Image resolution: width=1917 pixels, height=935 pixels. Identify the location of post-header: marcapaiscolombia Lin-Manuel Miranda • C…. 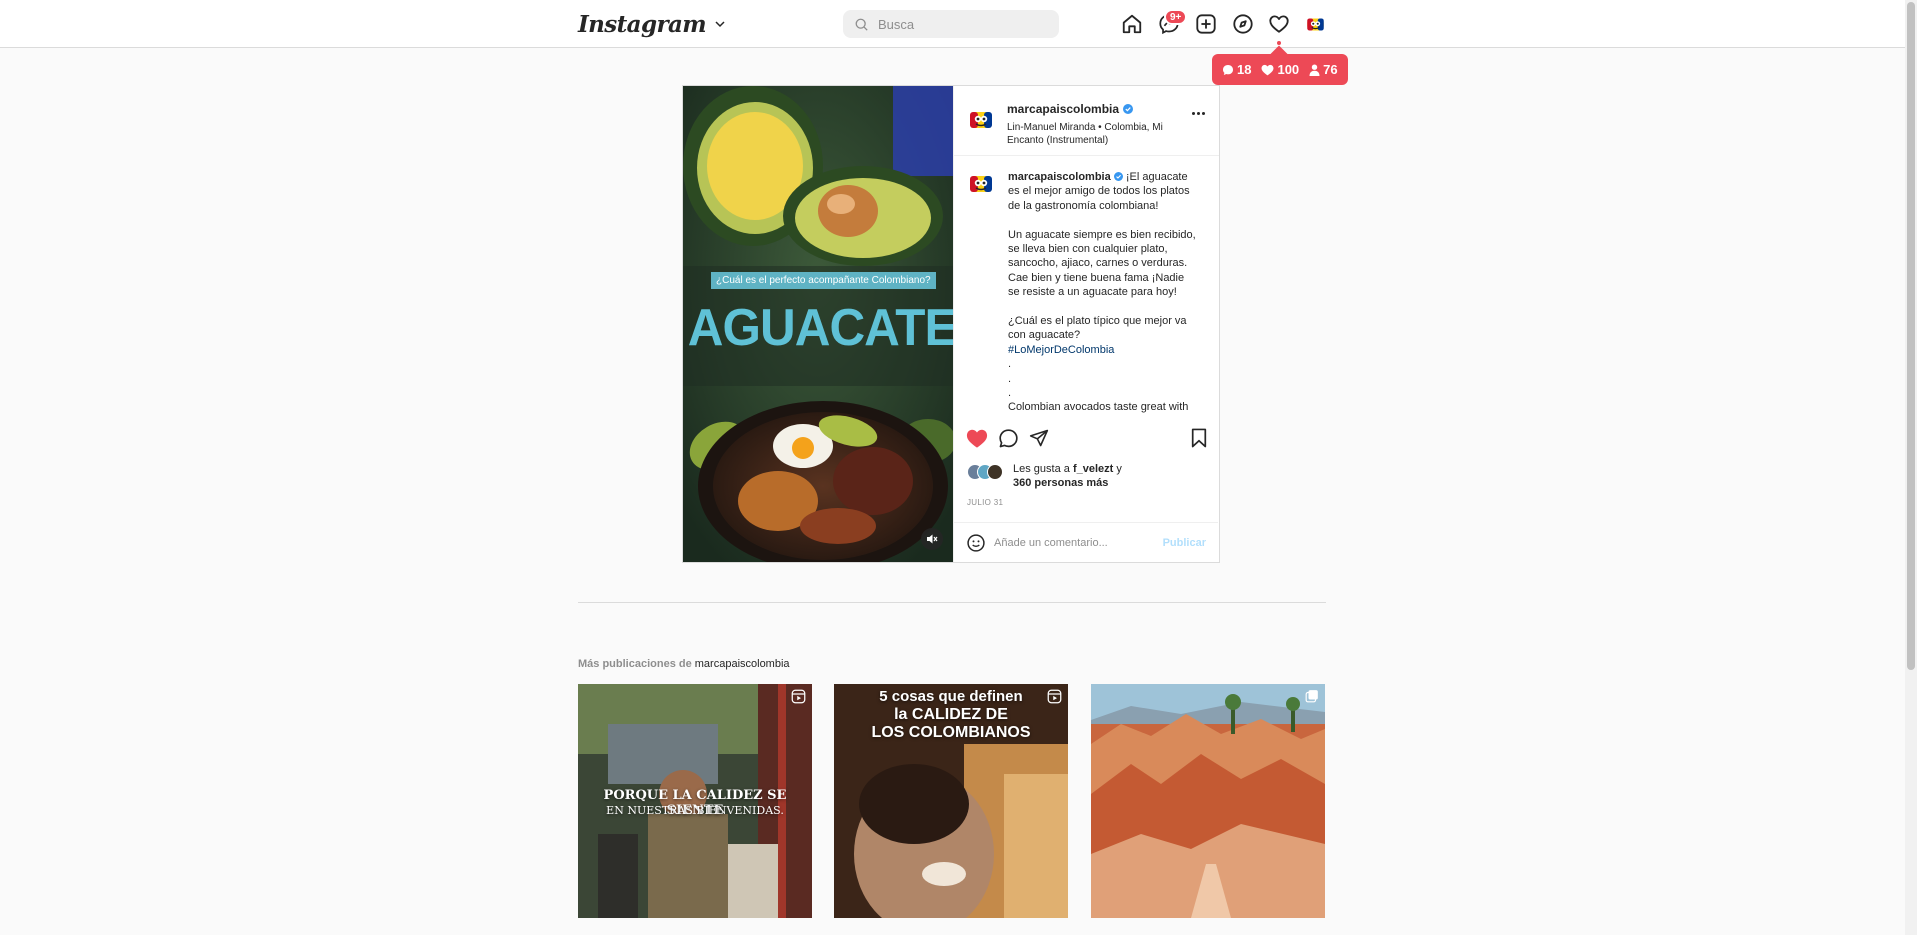
(1086, 121).